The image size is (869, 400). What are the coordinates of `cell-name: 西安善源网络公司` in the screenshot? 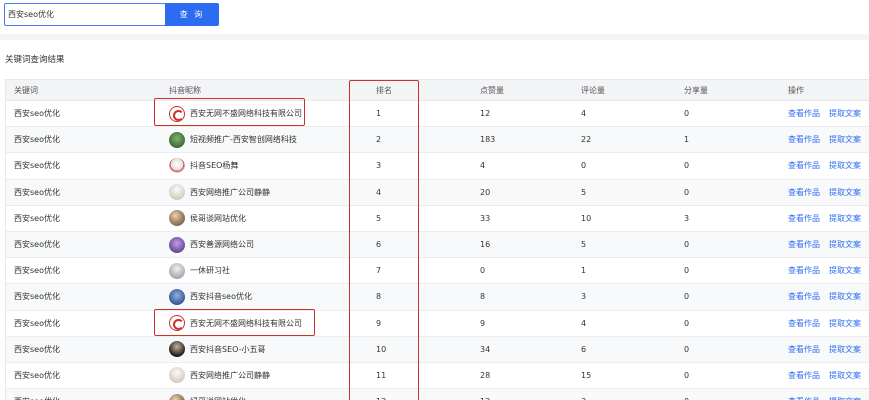 It's located at (211, 244).